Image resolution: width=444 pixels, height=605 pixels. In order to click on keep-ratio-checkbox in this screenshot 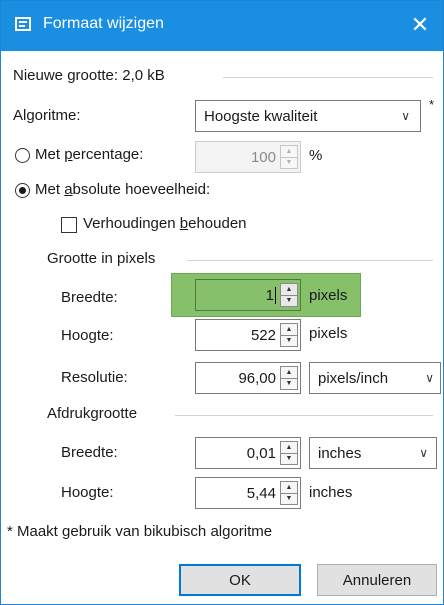, I will do `click(69, 225)`.